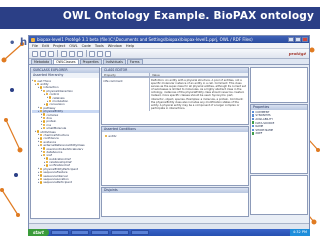 Image resolution: width=320 pixels, height=240 pixels. I want to click on redo-icon, so click(100, 53).